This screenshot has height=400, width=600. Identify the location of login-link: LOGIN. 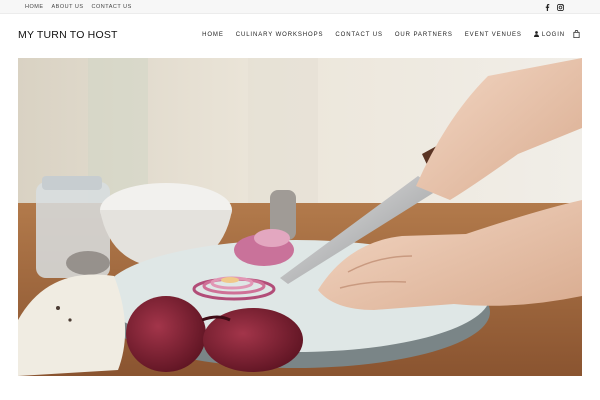
(549, 35).